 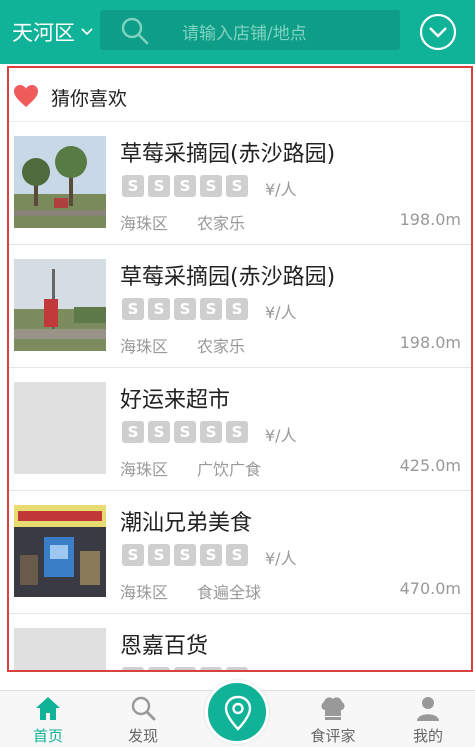 What do you see at coordinates (89, 99) in the screenshot?
I see `section-title: 猜你喜欢` at bounding box center [89, 99].